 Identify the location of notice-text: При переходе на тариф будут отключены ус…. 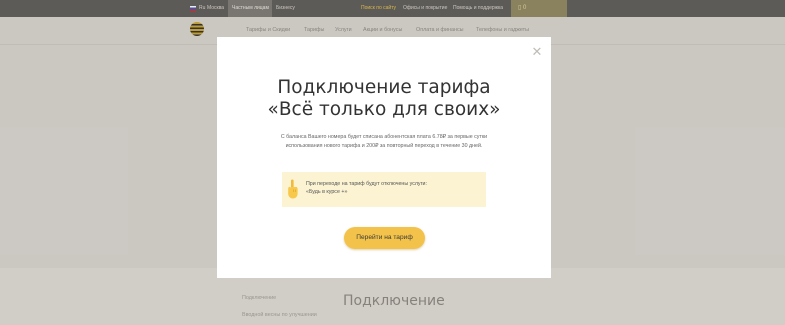
(366, 188).